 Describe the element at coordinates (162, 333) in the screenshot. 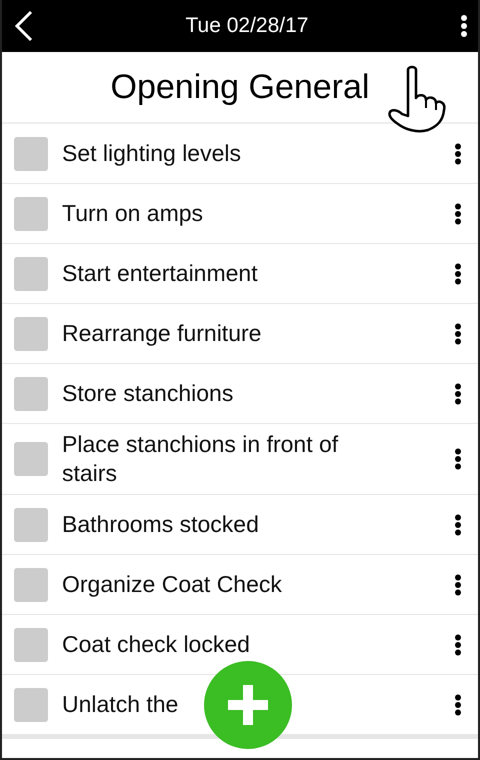

I see `task-label: Rearrange furniture` at that location.